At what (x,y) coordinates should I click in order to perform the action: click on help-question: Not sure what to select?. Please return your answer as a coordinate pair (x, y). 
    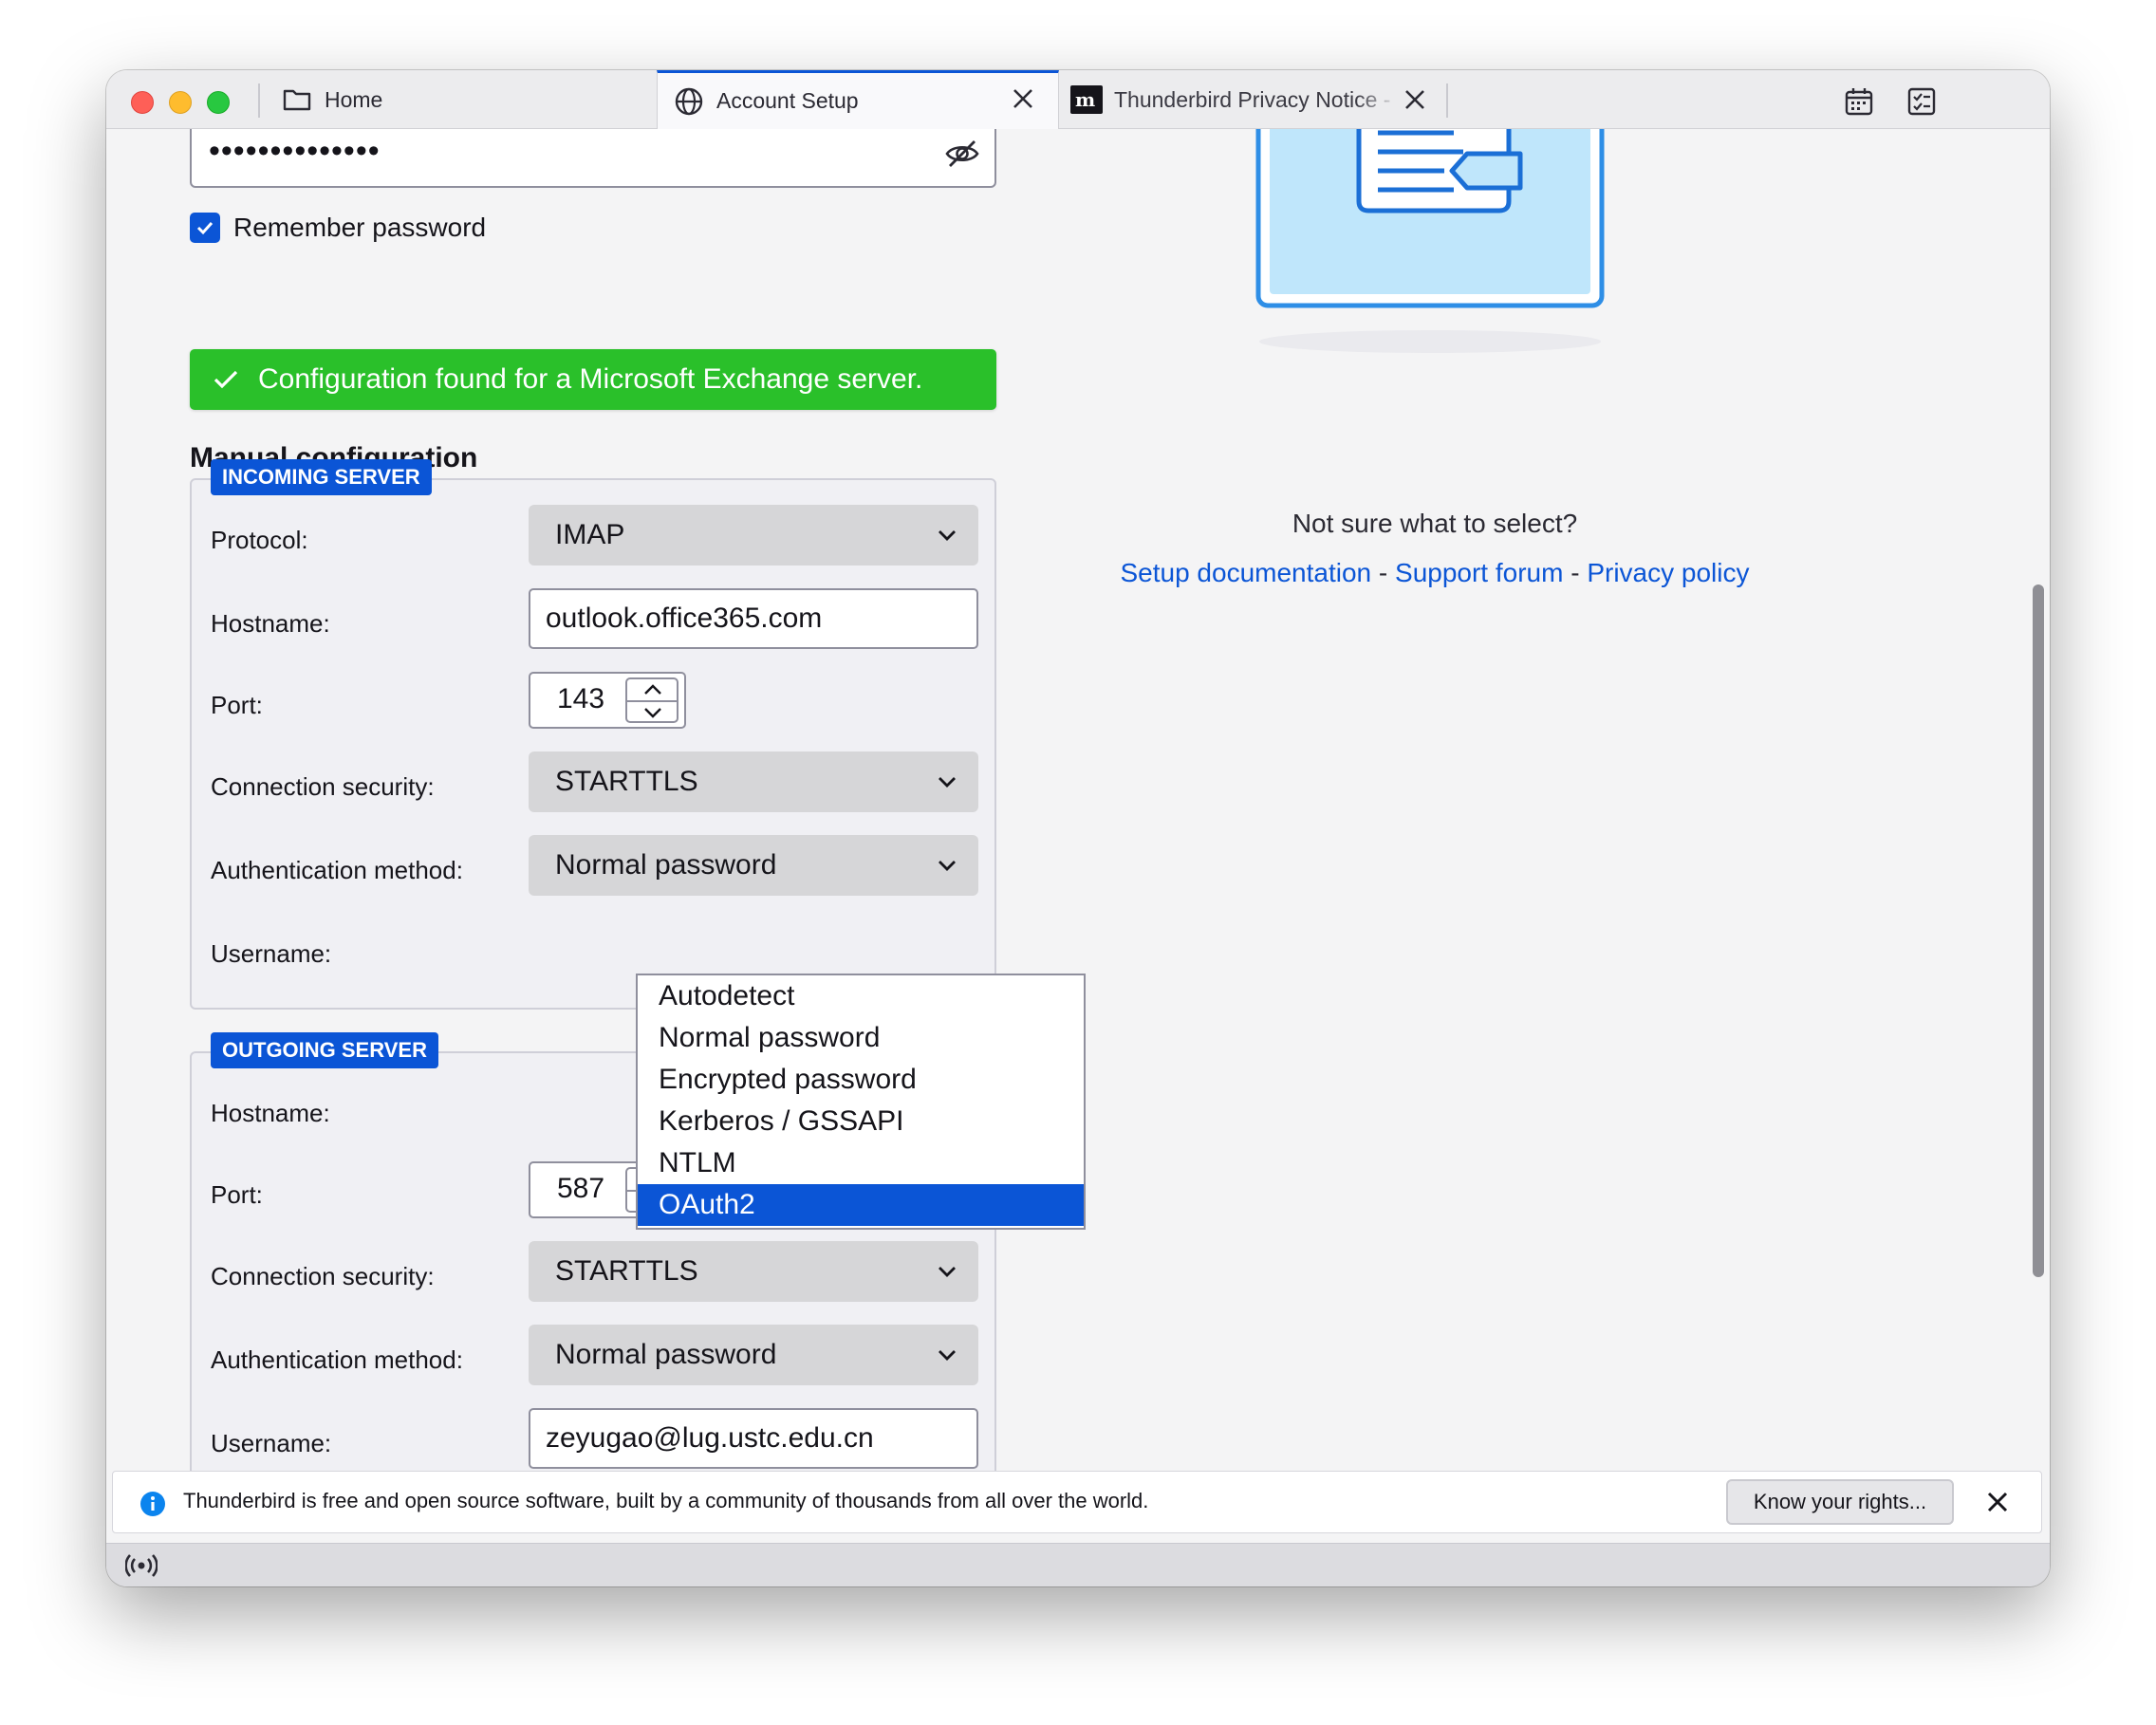
    Looking at the image, I should click on (1435, 523).